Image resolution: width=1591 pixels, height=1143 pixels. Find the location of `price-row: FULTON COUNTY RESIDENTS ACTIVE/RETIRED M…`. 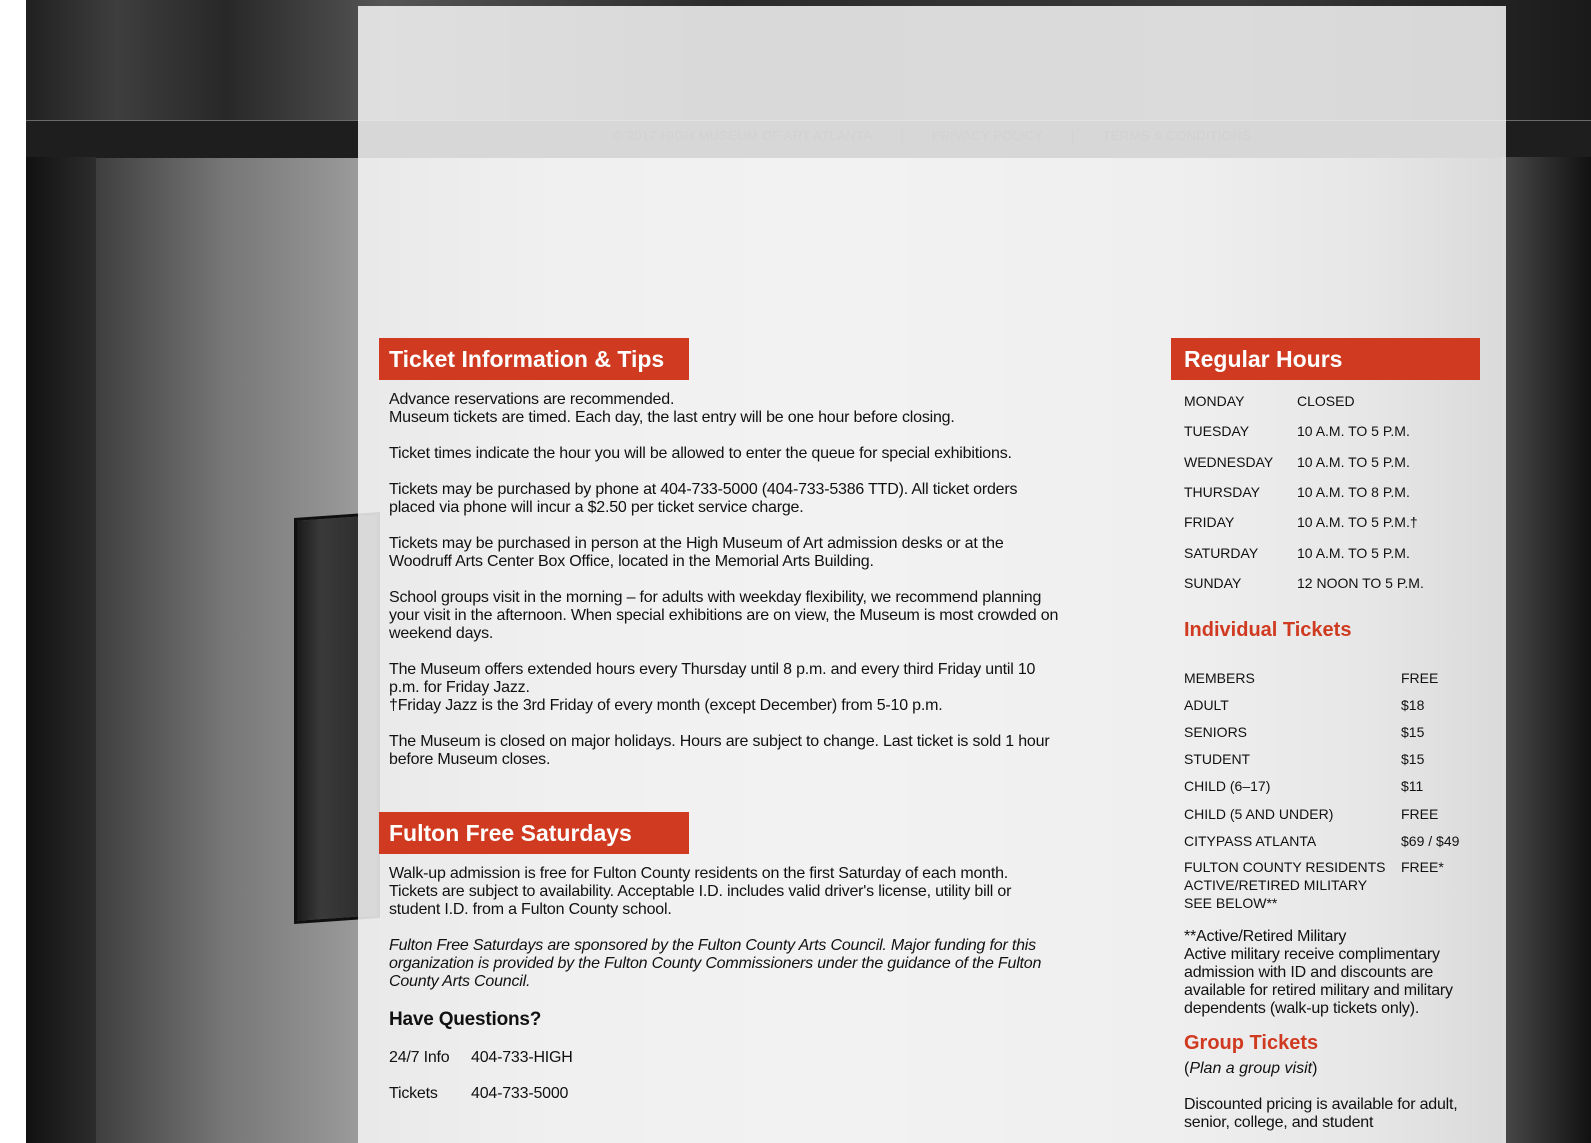

price-row: FULTON COUNTY RESIDENTS ACTIVE/RETIRED M… is located at coordinates (1339, 885).